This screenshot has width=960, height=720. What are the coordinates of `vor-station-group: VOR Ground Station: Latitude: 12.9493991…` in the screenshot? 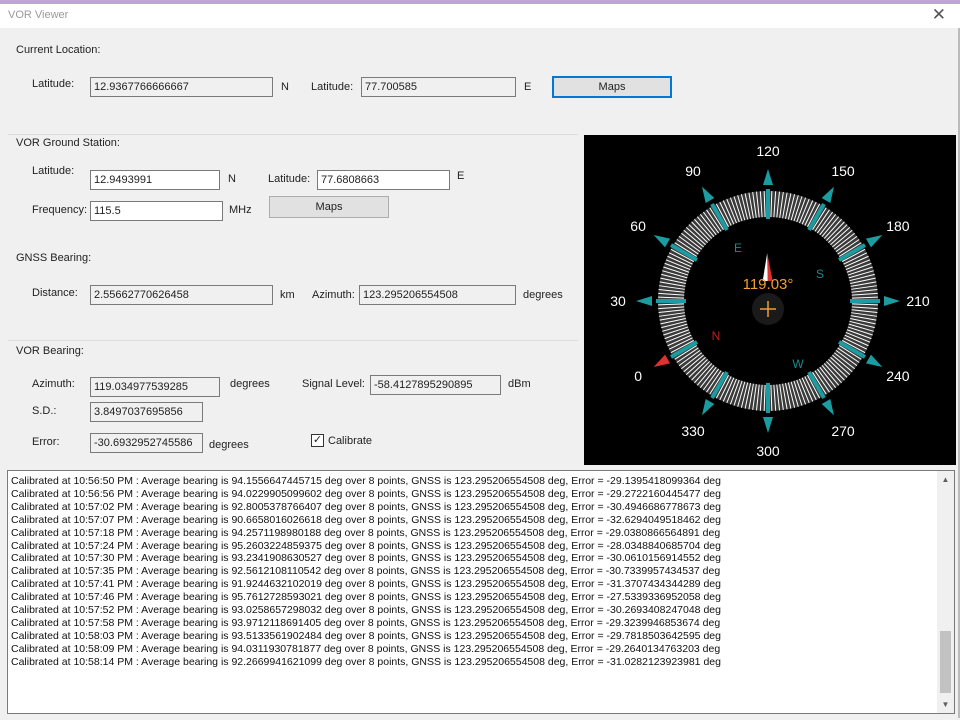 It's located at (293, 189).